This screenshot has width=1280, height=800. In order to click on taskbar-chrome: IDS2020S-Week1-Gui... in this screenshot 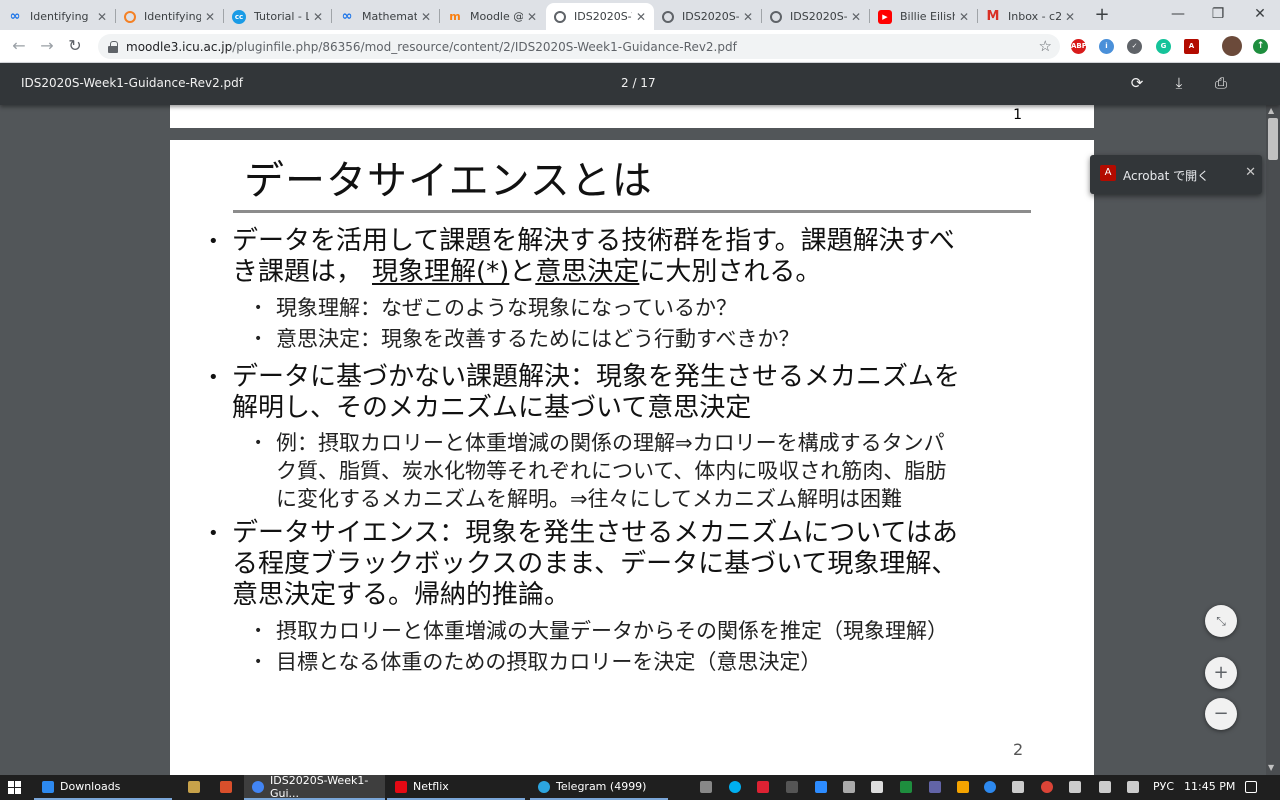, I will do `click(314, 787)`.